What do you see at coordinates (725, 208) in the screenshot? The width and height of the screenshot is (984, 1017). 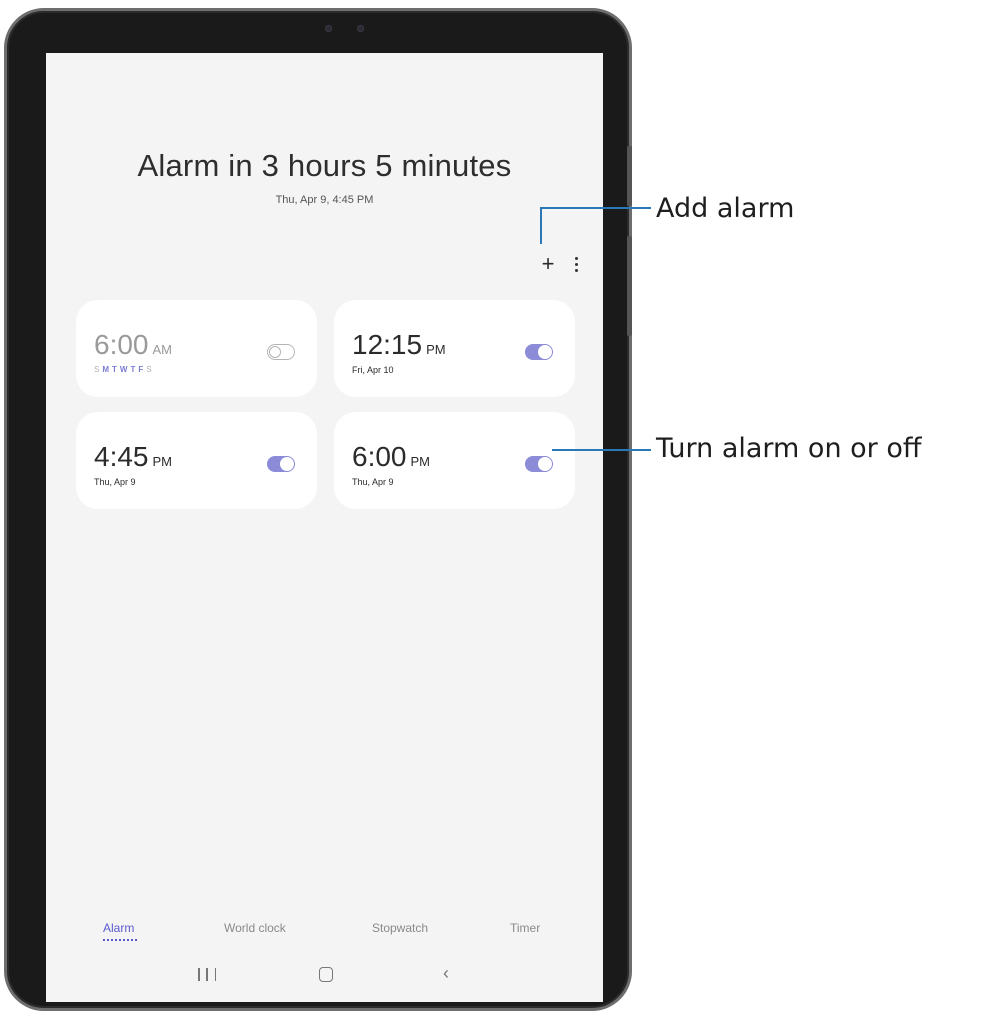 I see `callout-add-alarm: Add alarm` at bounding box center [725, 208].